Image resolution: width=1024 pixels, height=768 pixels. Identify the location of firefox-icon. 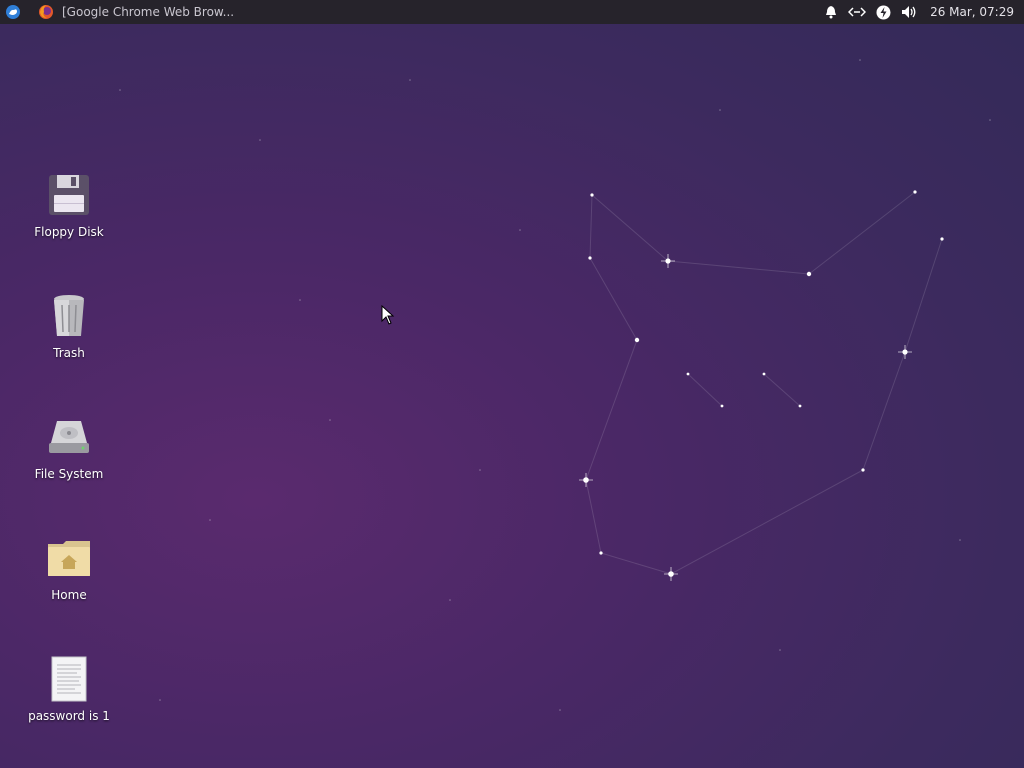
(46, 12).